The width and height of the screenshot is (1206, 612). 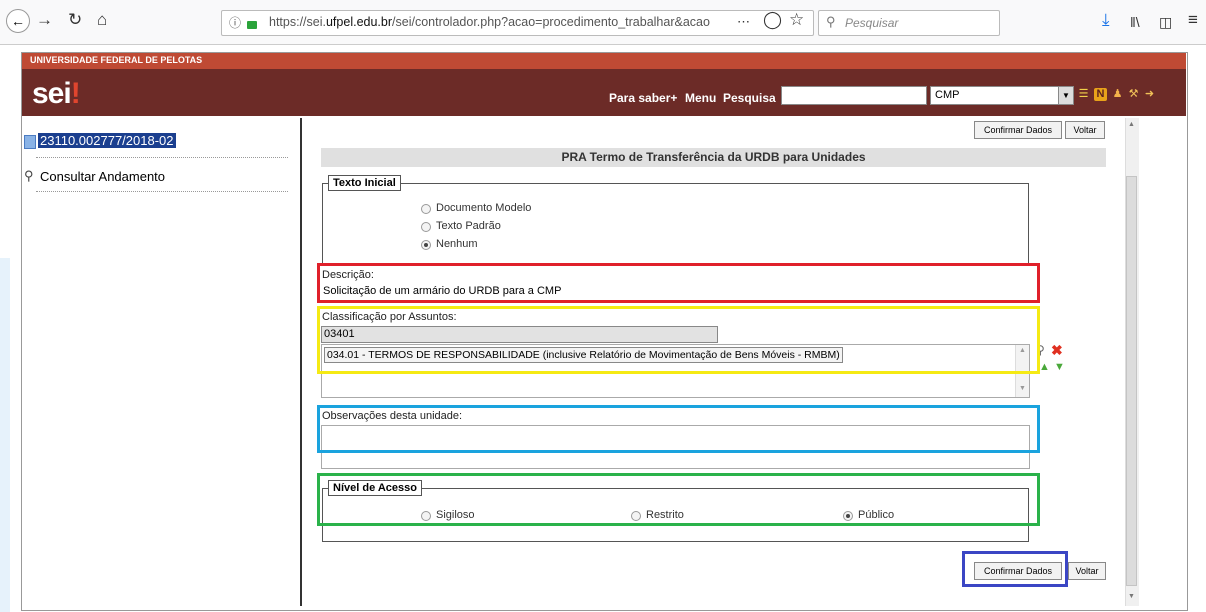 I want to click on panel-divider, so click(x=301, y=362).